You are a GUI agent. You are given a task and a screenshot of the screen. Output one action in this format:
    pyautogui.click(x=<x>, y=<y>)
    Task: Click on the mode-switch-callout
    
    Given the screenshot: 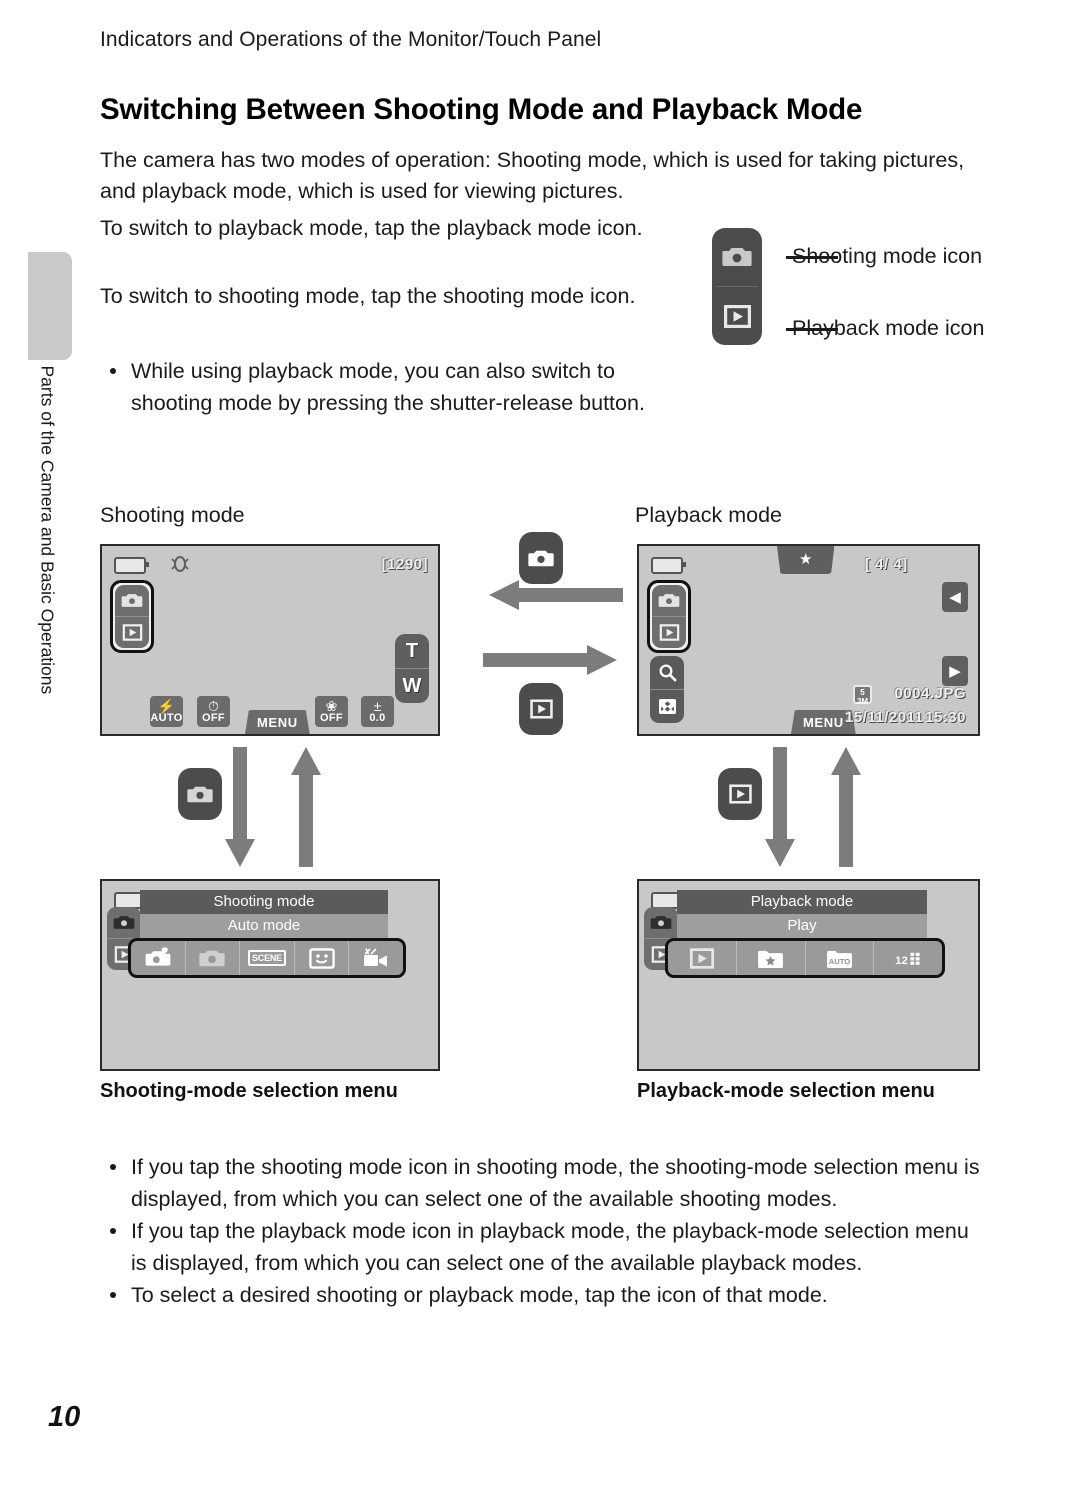 What is the action you would take?
    pyautogui.click(x=737, y=286)
    